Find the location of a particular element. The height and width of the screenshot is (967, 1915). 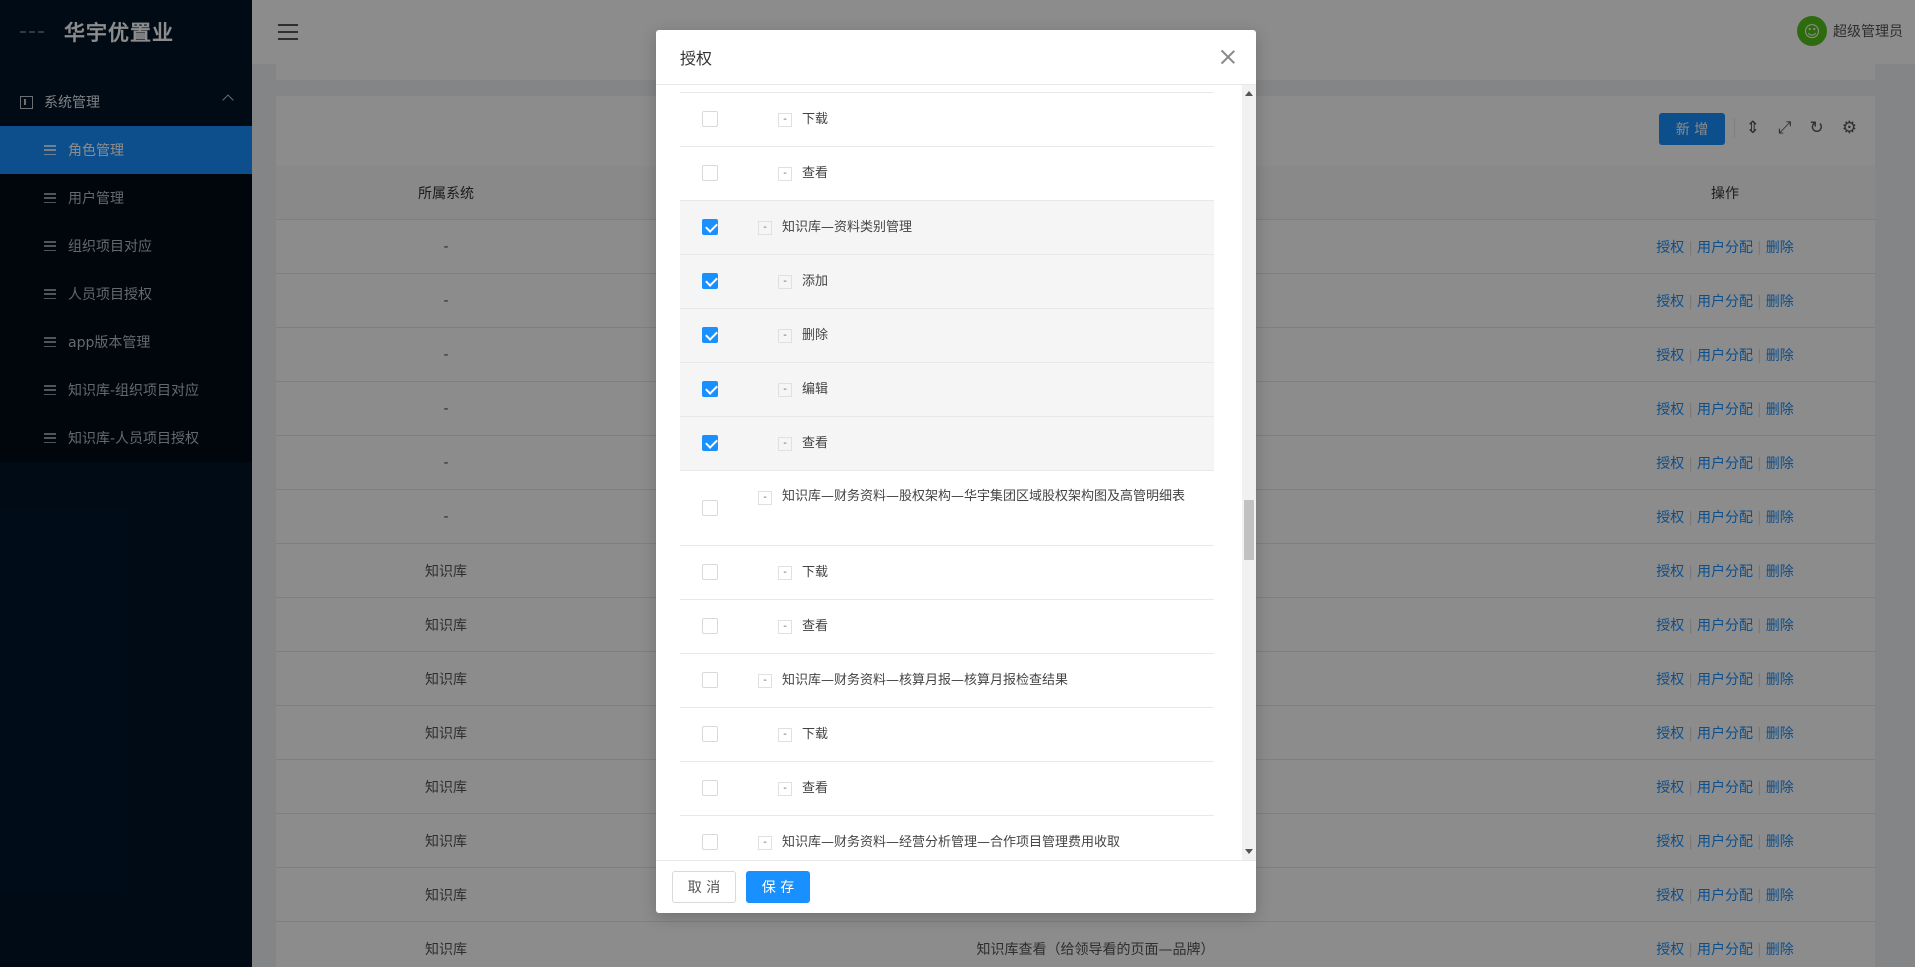

scroll-up-icon is located at coordinates (1249, 93).